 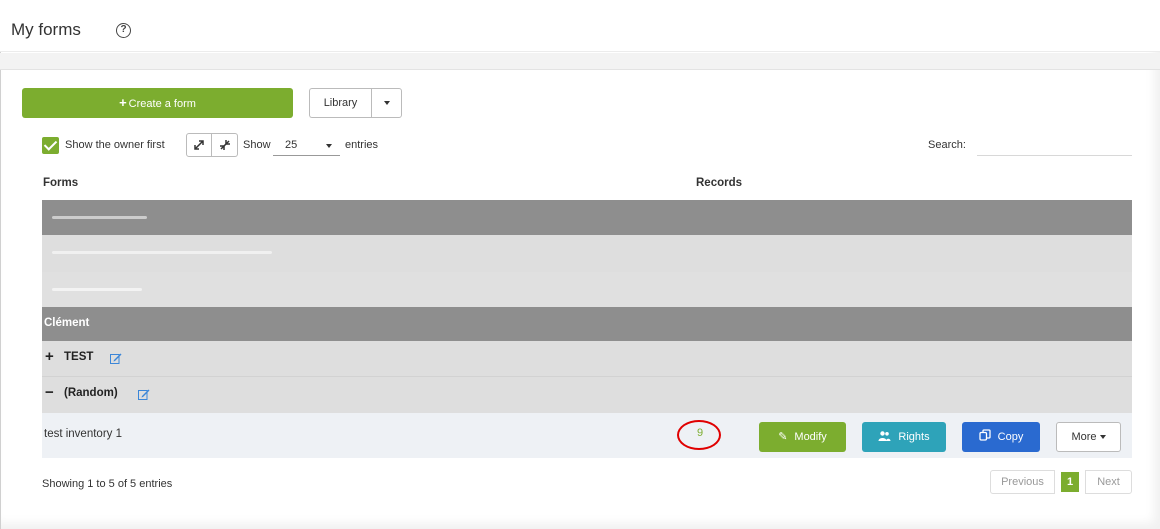 I want to click on expand-all-button, so click(x=199, y=145).